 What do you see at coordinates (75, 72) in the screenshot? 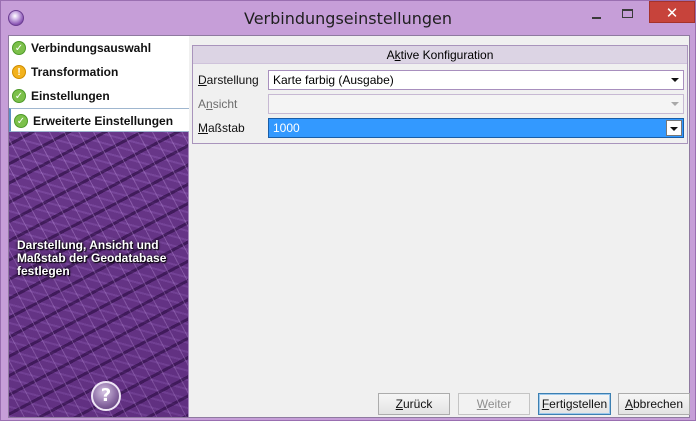
I see `wizard-step-label: Transformation` at bounding box center [75, 72].